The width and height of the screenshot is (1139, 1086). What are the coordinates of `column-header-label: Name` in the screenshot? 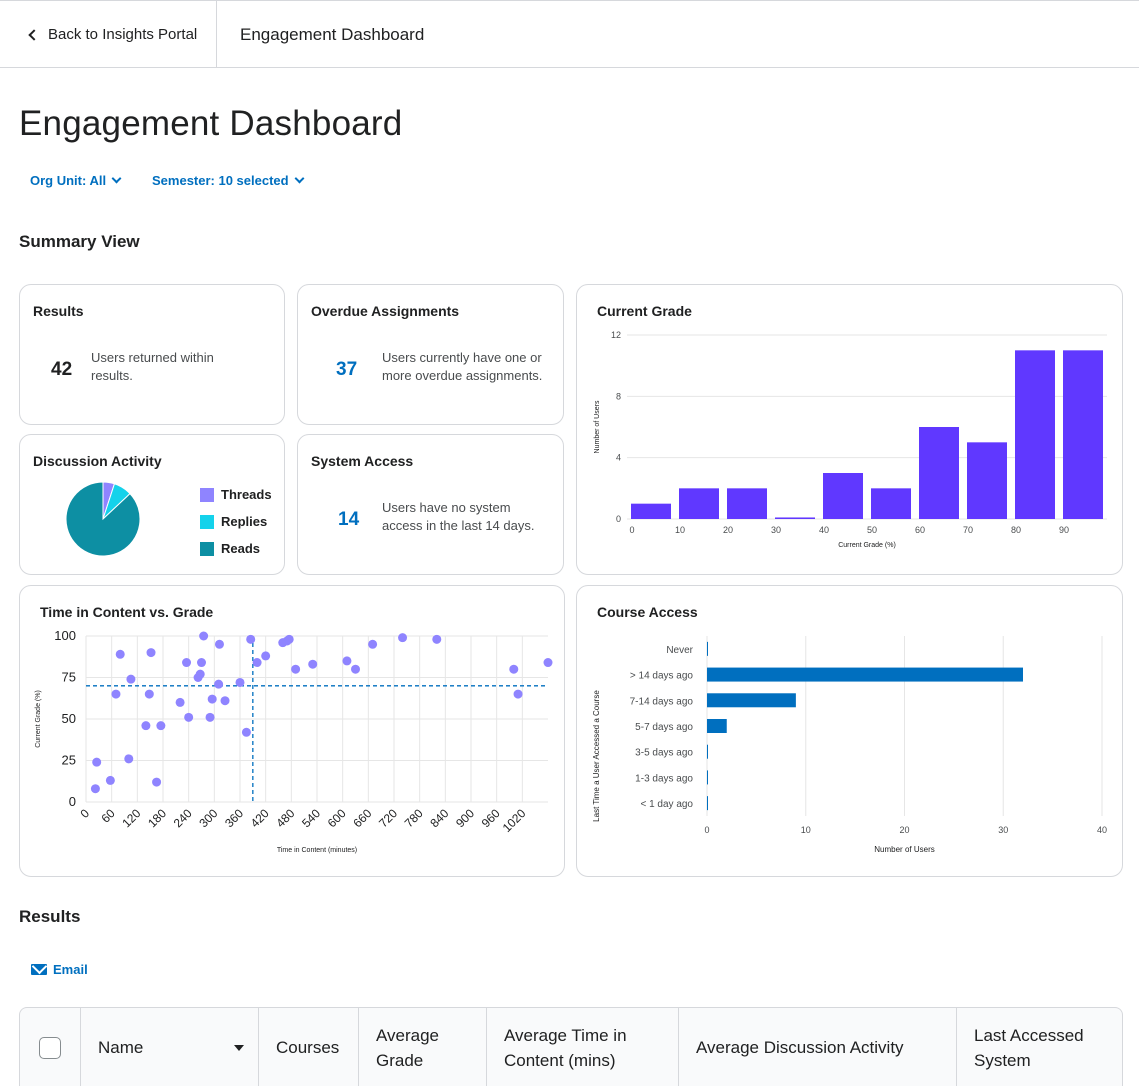 It's located at (121, 1047).